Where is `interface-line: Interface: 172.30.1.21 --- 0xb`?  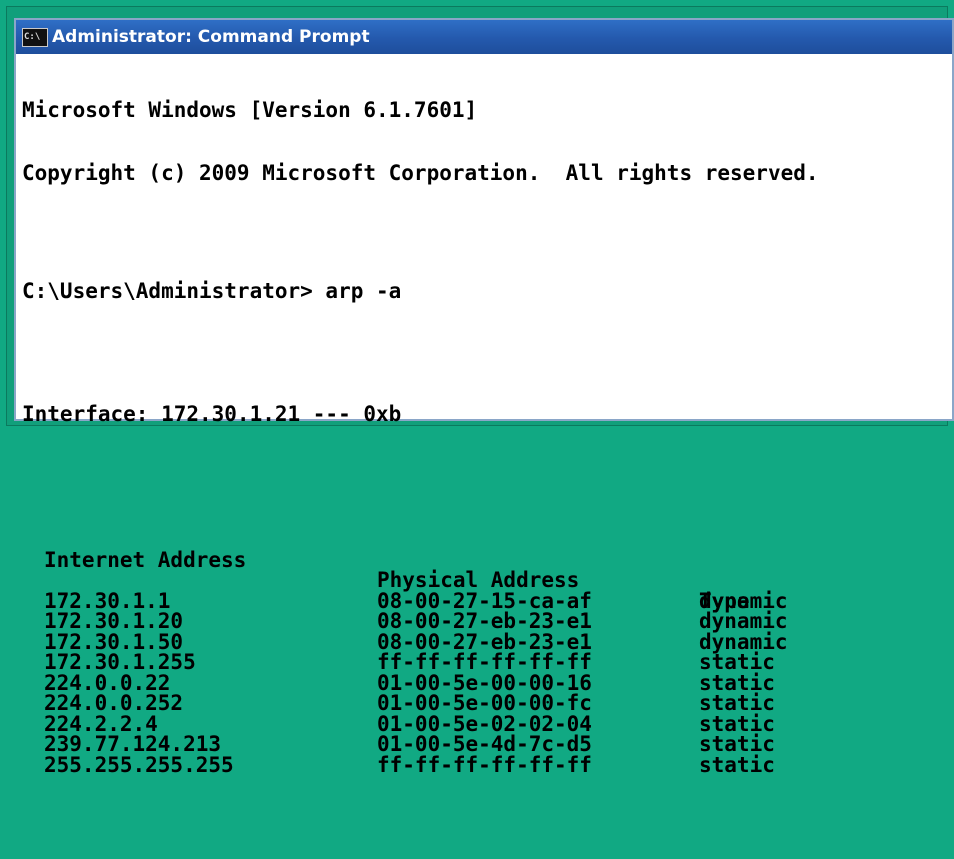
interface-line: Interface: 172.30.1.21 --- 0xb is located at coordinates (212, 414).